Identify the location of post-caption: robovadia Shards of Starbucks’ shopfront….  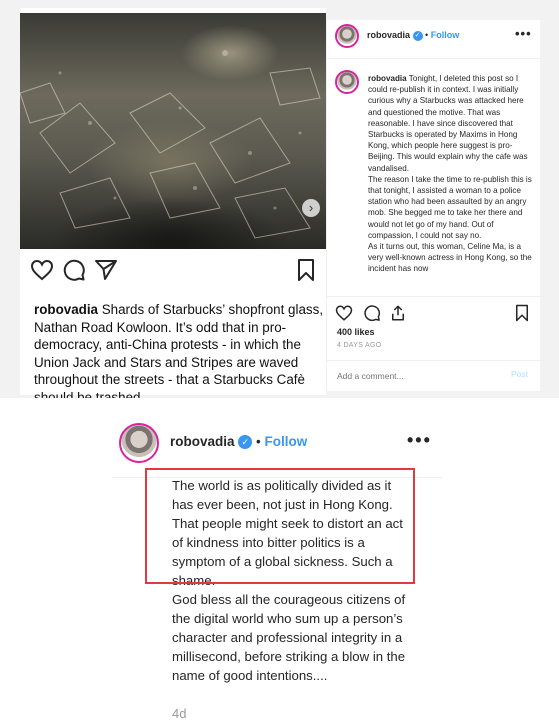
(179, 354).